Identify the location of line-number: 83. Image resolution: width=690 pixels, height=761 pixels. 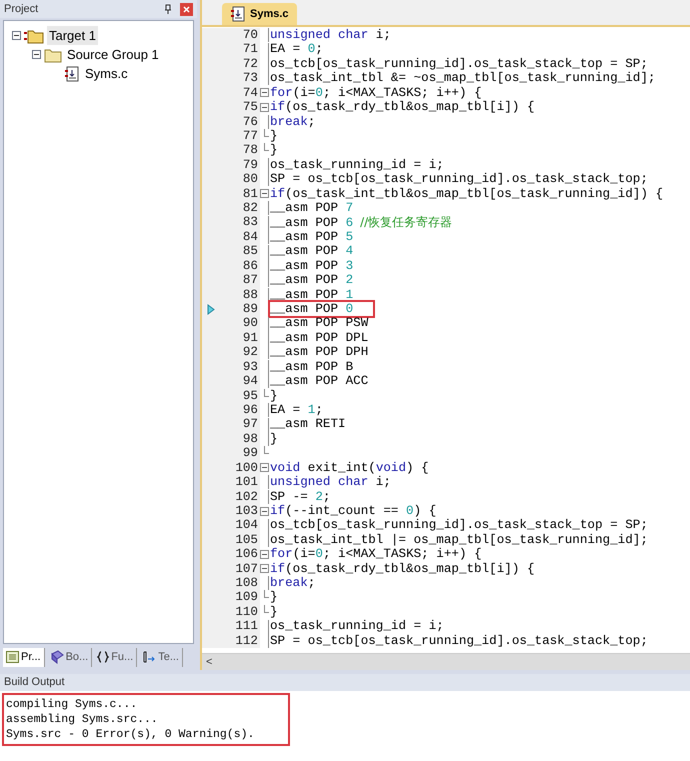
(250, 222).